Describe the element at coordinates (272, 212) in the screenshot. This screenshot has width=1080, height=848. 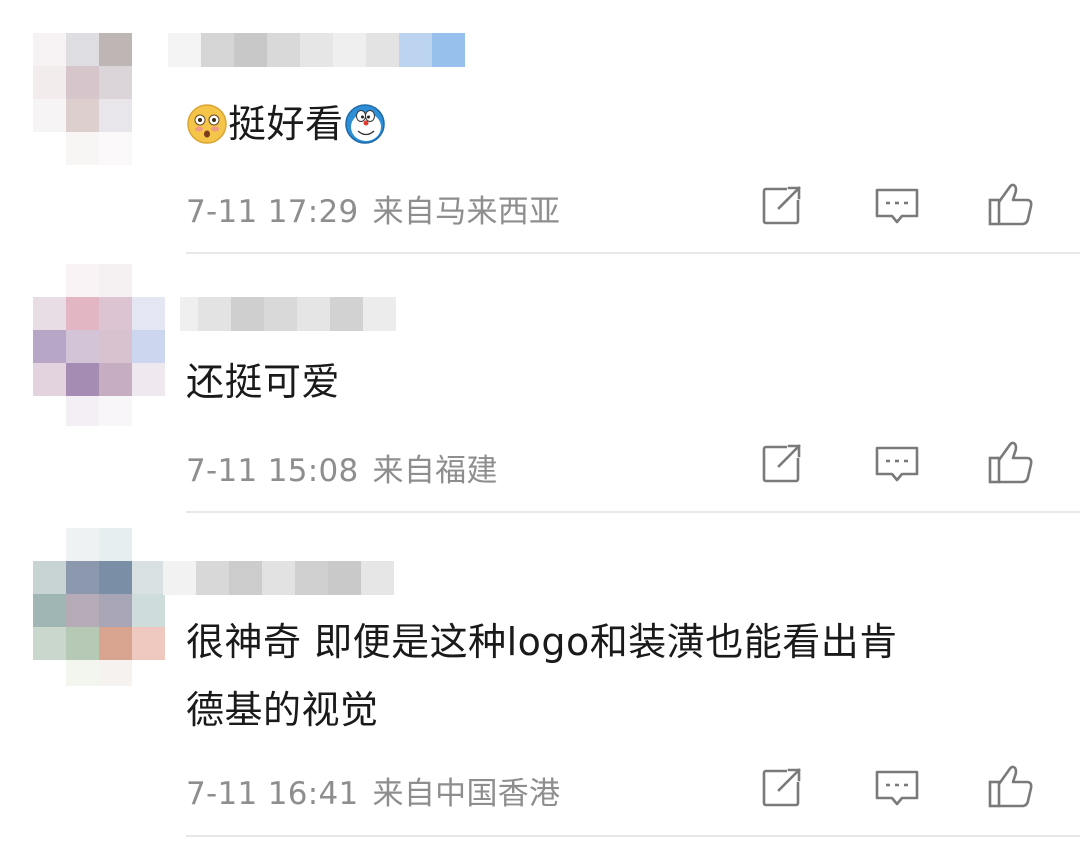
I see `comment-time: 7-11 17:29` at that location.